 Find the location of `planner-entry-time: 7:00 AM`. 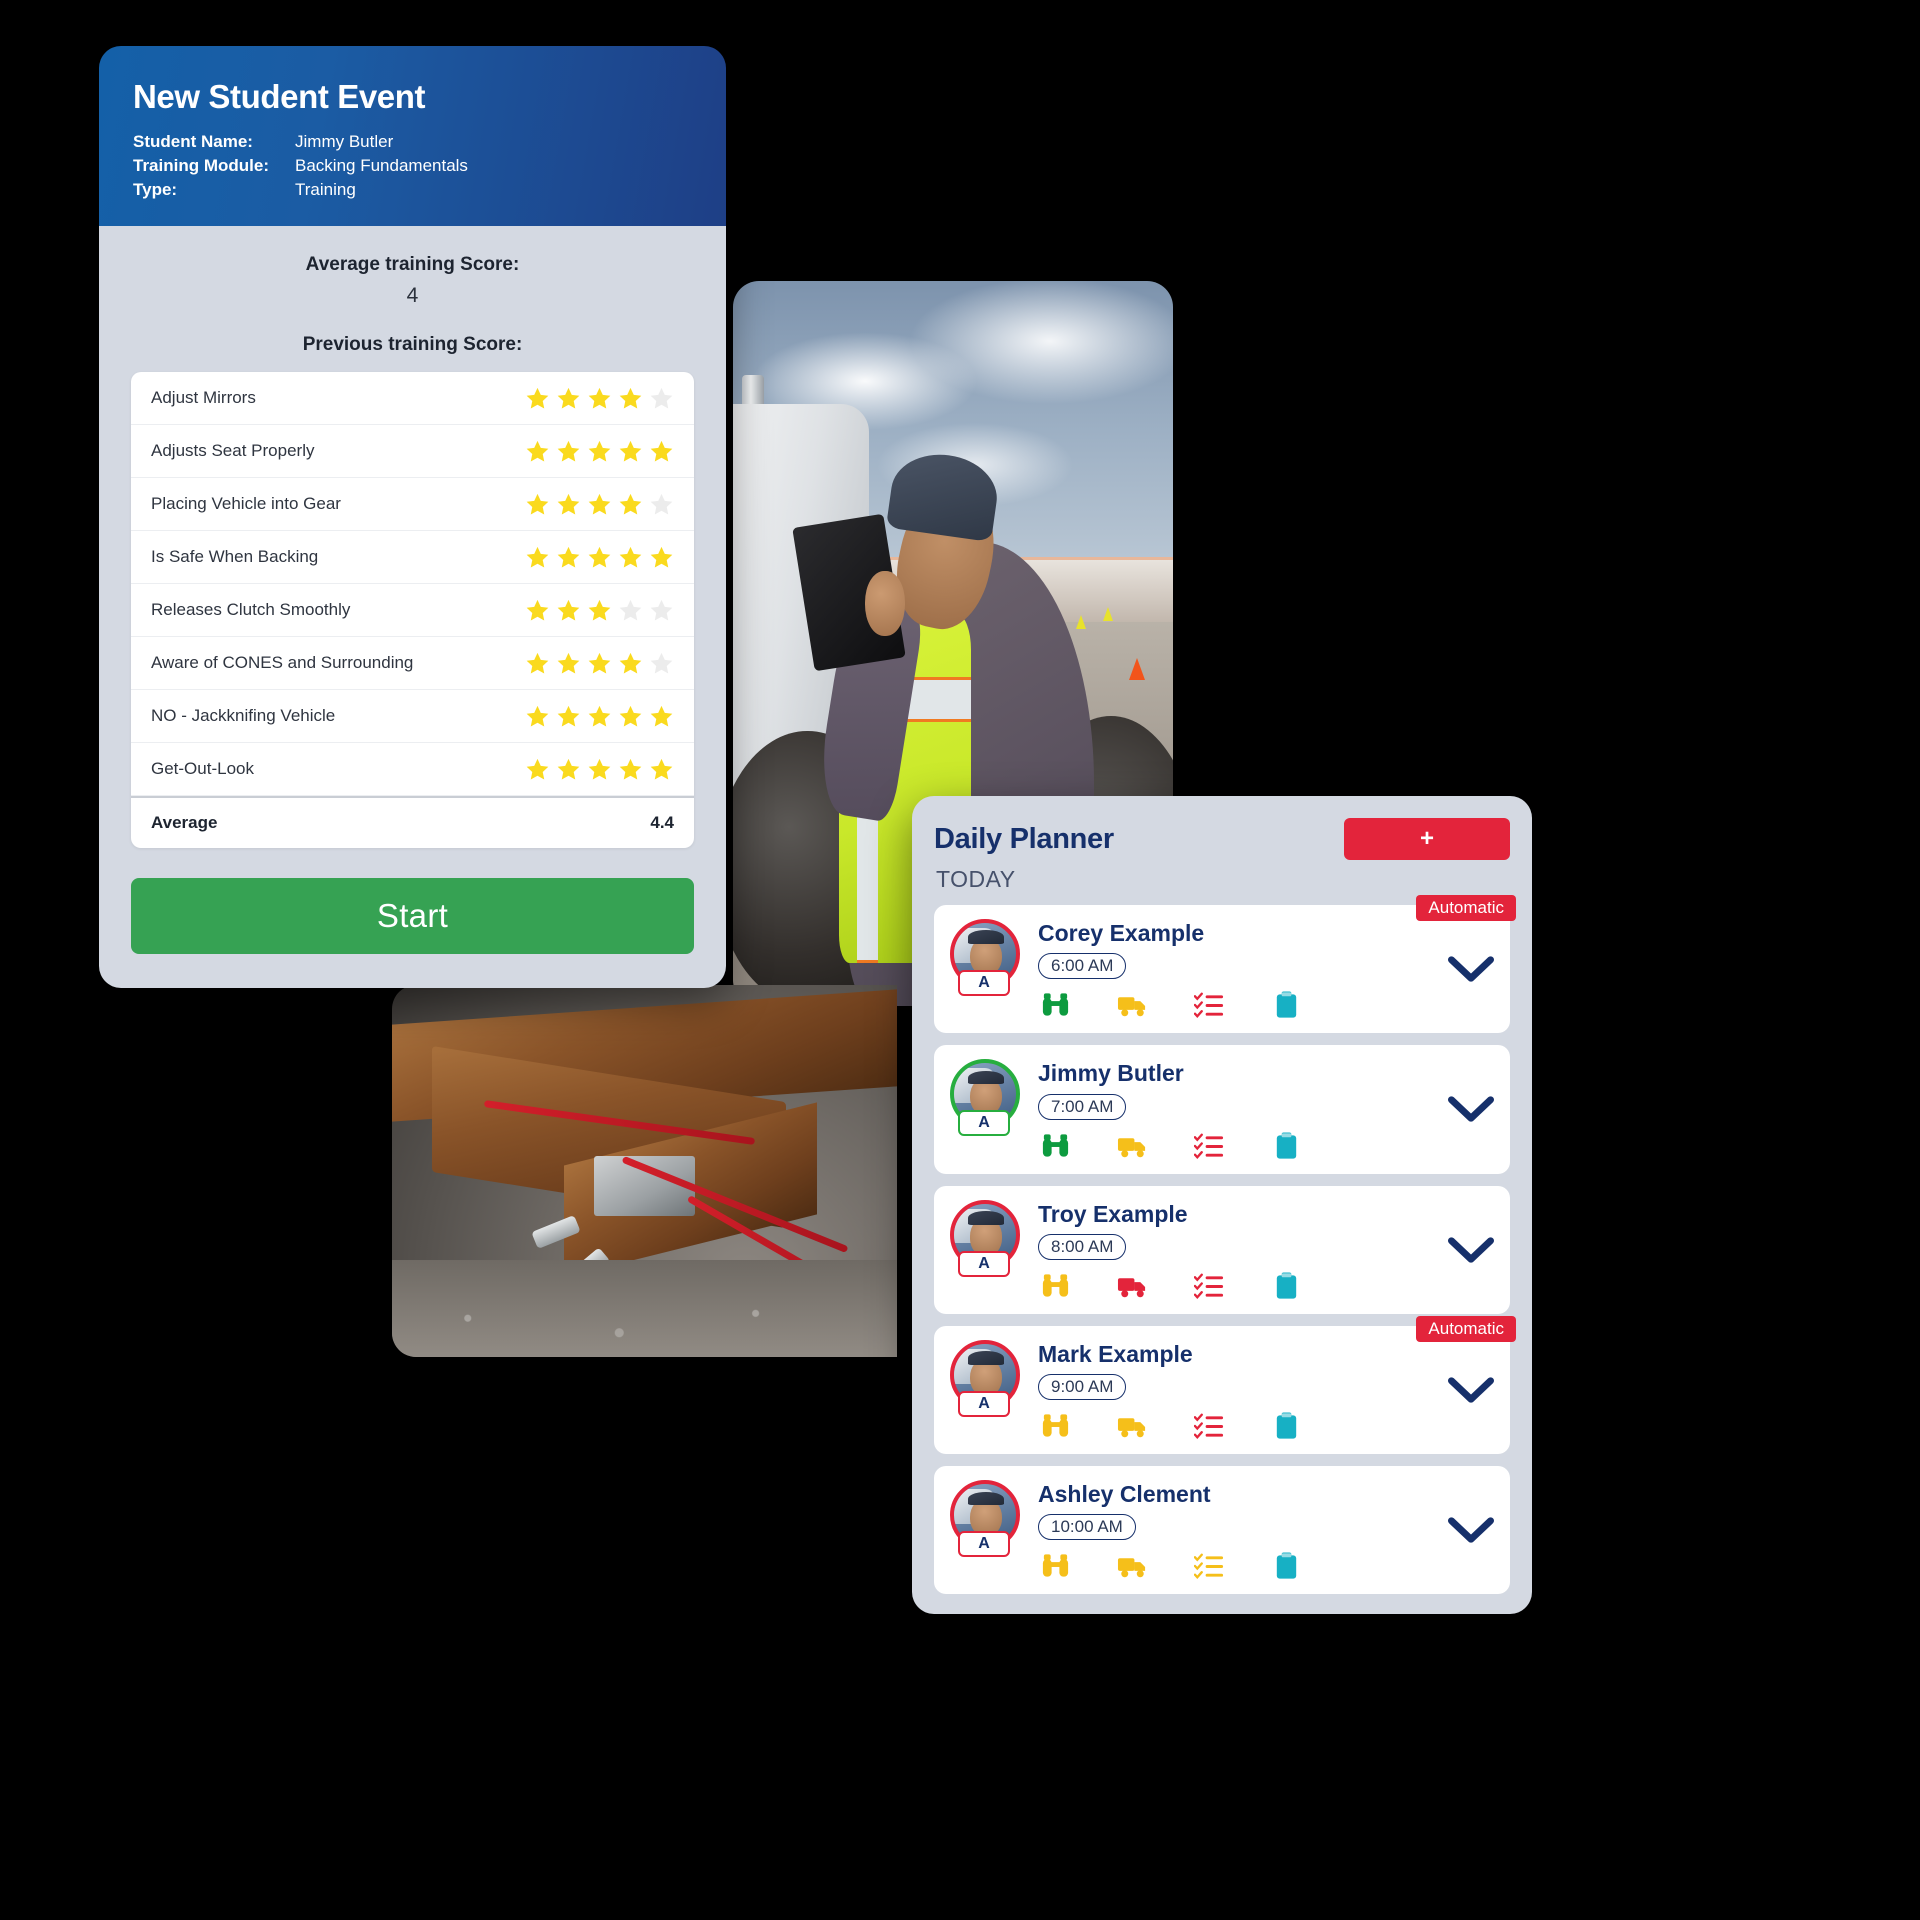

planner-entry-time: 7:00 AM is located at coordinates (1082, 1106).